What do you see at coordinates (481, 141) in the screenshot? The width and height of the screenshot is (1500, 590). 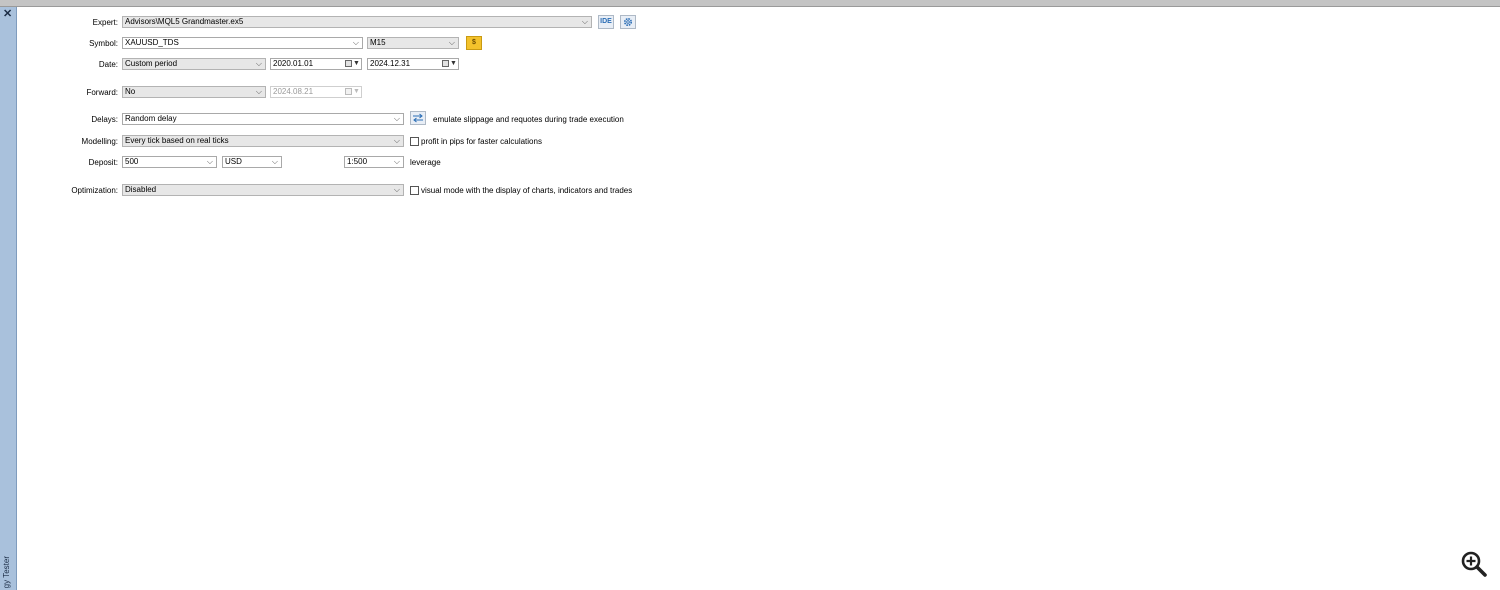 I see `profit-in-pips-label: profit in pips for faster calculations` at bounding box center [481, 141].